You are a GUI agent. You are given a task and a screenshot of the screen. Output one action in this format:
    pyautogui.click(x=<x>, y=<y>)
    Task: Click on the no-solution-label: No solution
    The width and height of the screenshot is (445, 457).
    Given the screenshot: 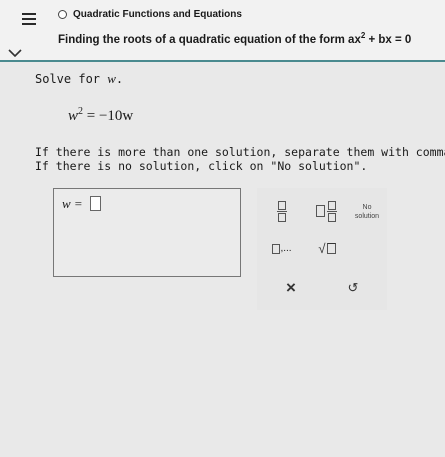 What is the action you would take?
    pyautogui.click(x=367, y=212)
    